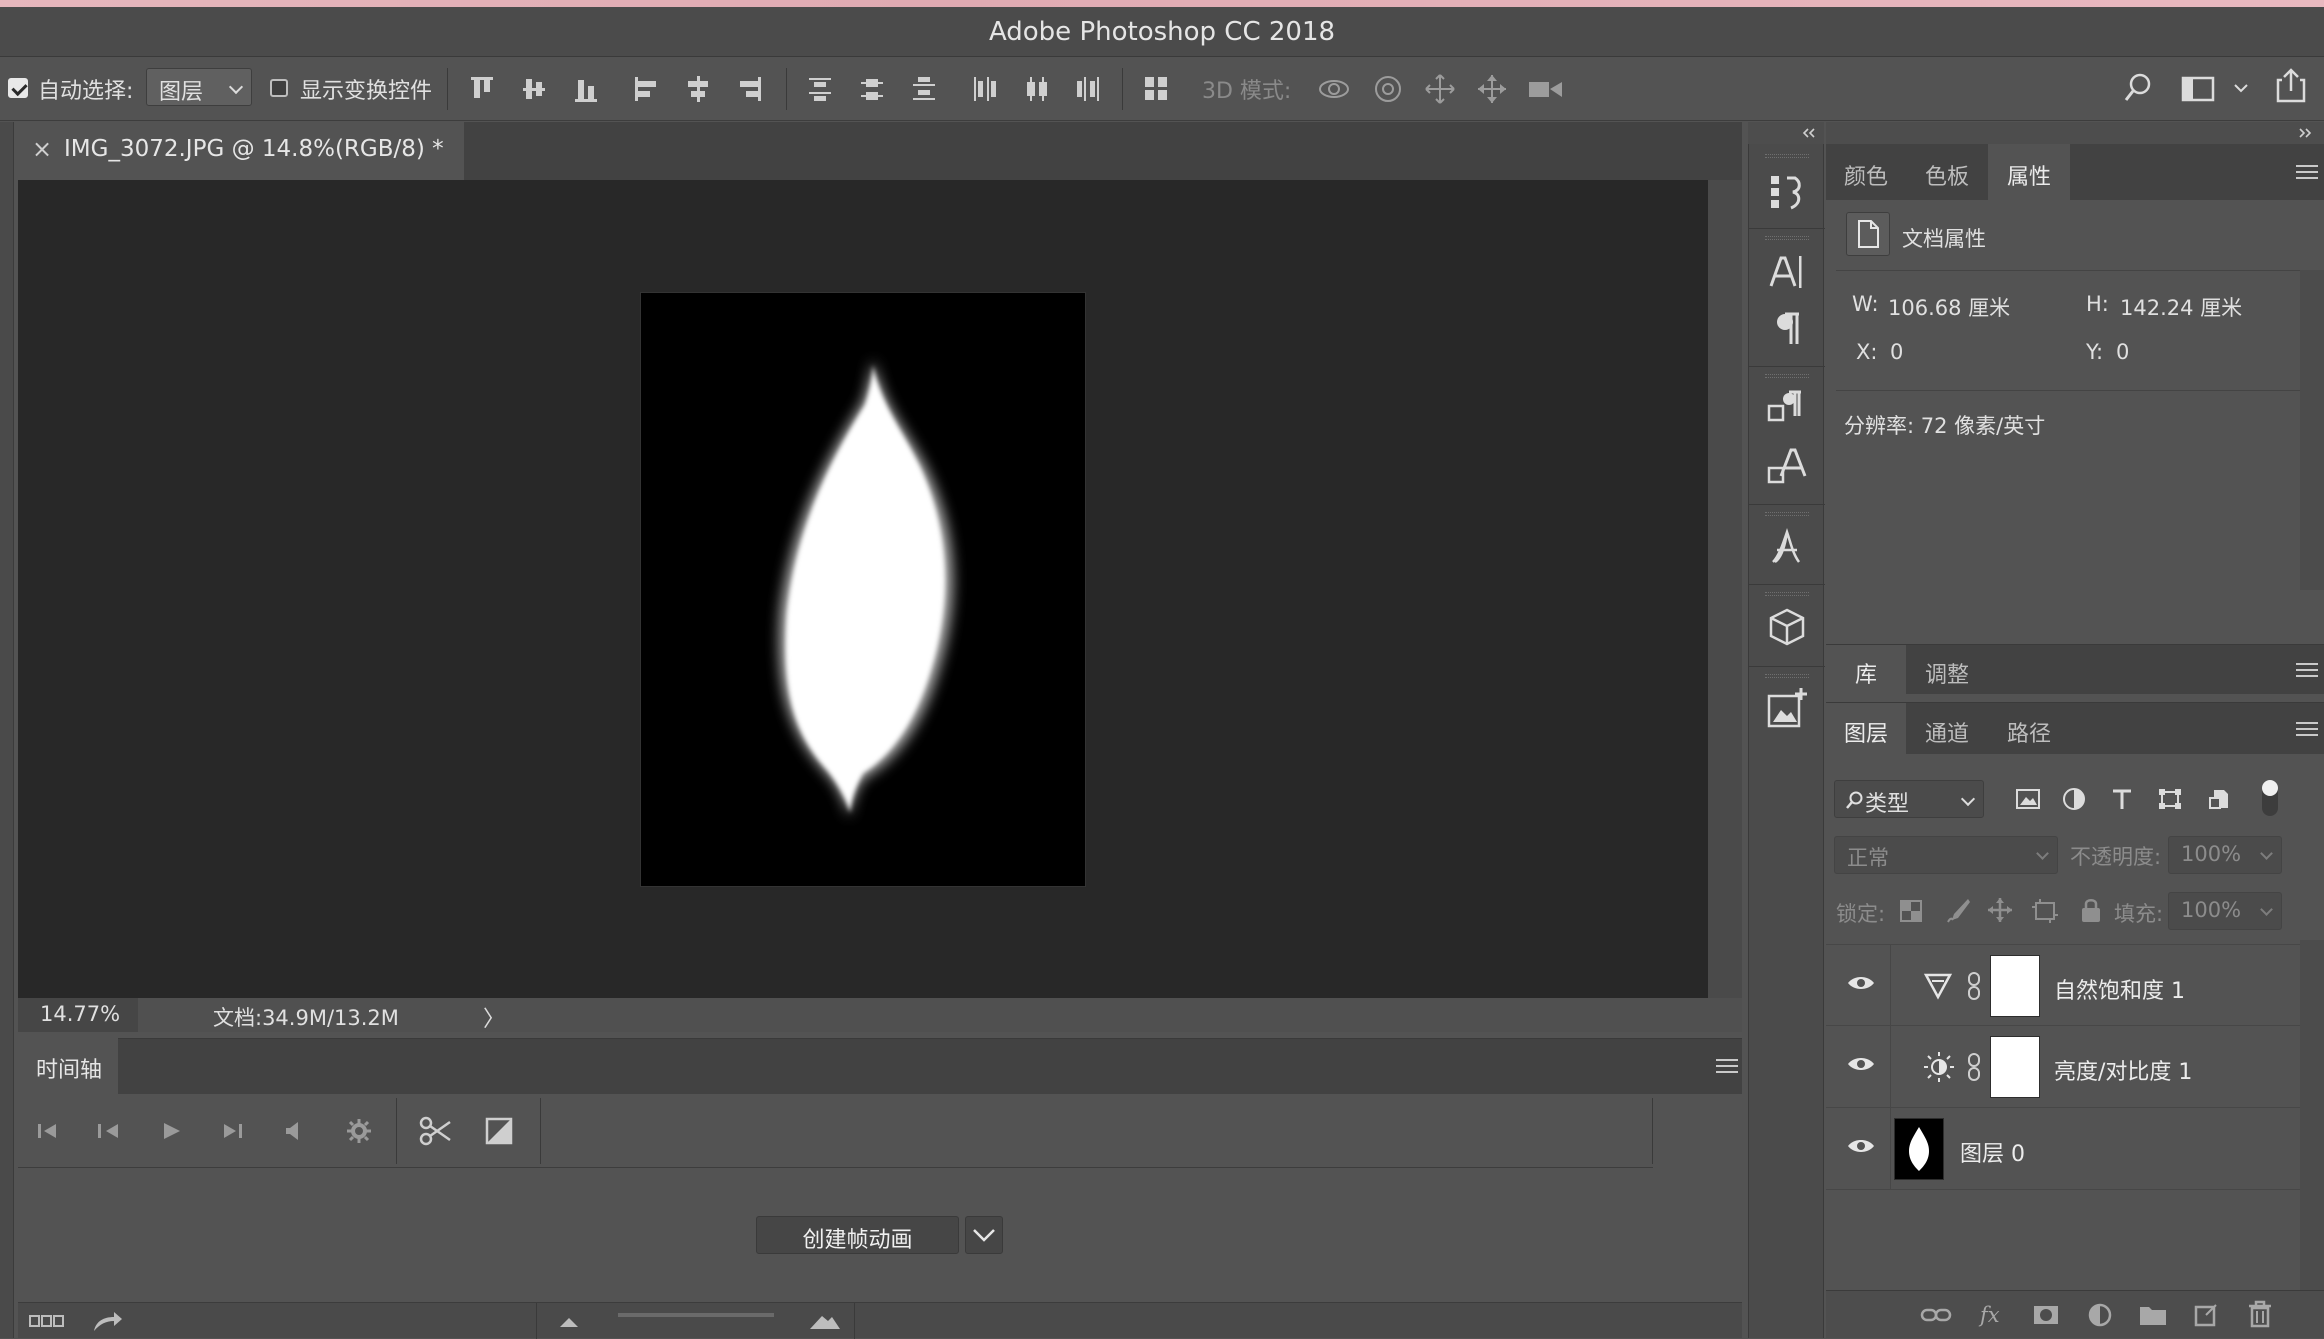 This screenshot has height=1339, width=2324. What do you see at coordinates (1787, 408) in the screenshot?
I see `paragraph-styles-icon` at bounding box center [1787, 408].